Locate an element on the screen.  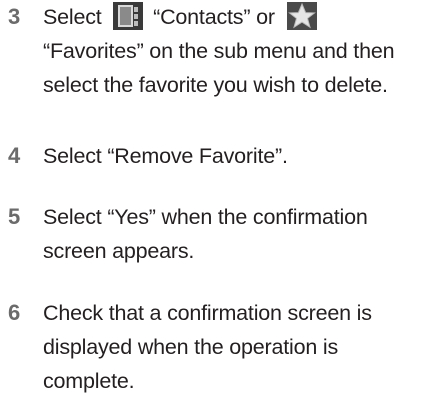
step-text-contacts: “Contacts” or is located at coordinates (214, 17).